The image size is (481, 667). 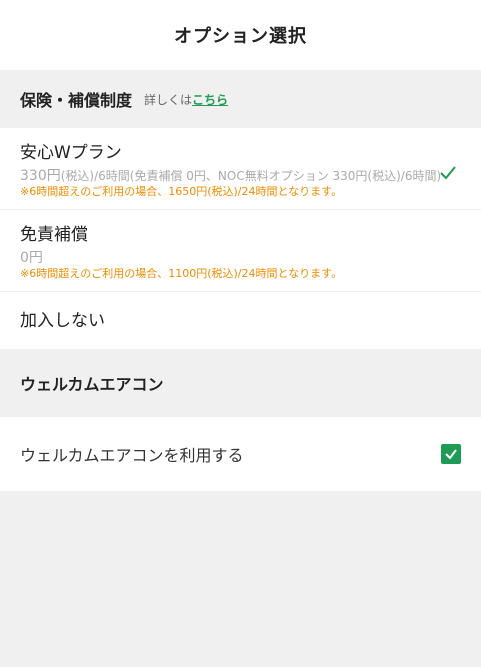 I want to click on option-title: 加入しない, so click(x=62, y=321).